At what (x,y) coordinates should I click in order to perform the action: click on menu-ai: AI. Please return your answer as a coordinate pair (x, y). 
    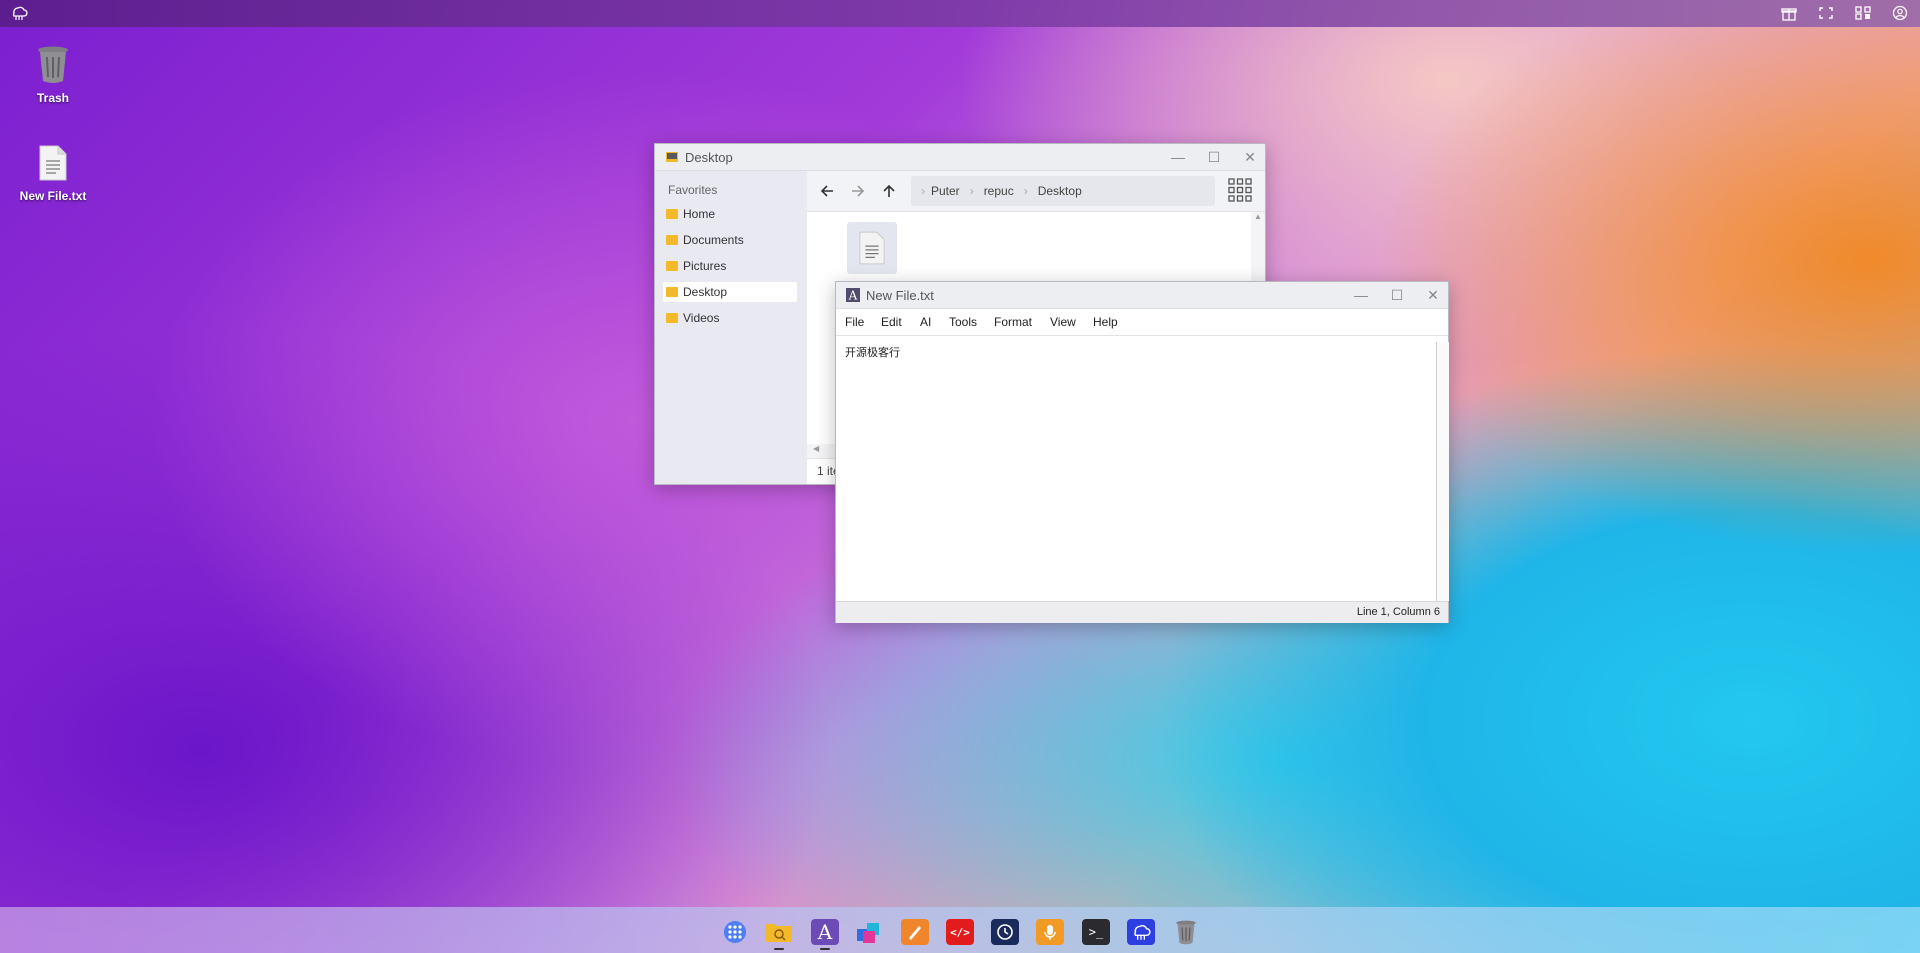
    Looking at the image, I should click on (925, 322).